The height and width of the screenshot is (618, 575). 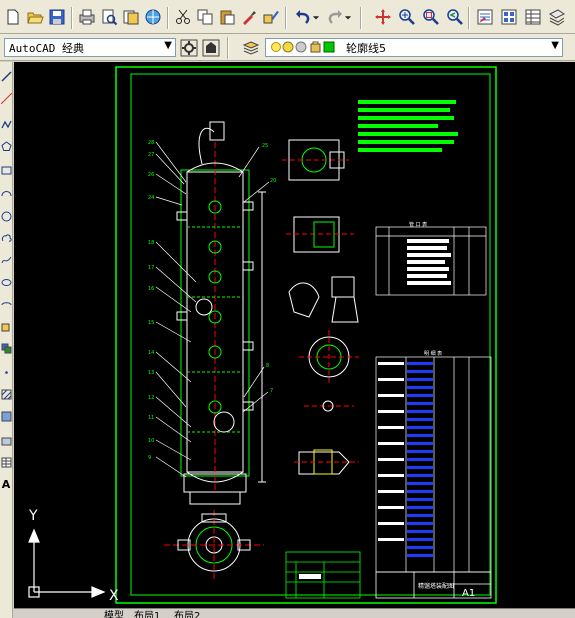 What do you see at coordinates (316, 17) in the screenshot?
I see `undo-dropdown-icon` at bounding box center [316, 17].